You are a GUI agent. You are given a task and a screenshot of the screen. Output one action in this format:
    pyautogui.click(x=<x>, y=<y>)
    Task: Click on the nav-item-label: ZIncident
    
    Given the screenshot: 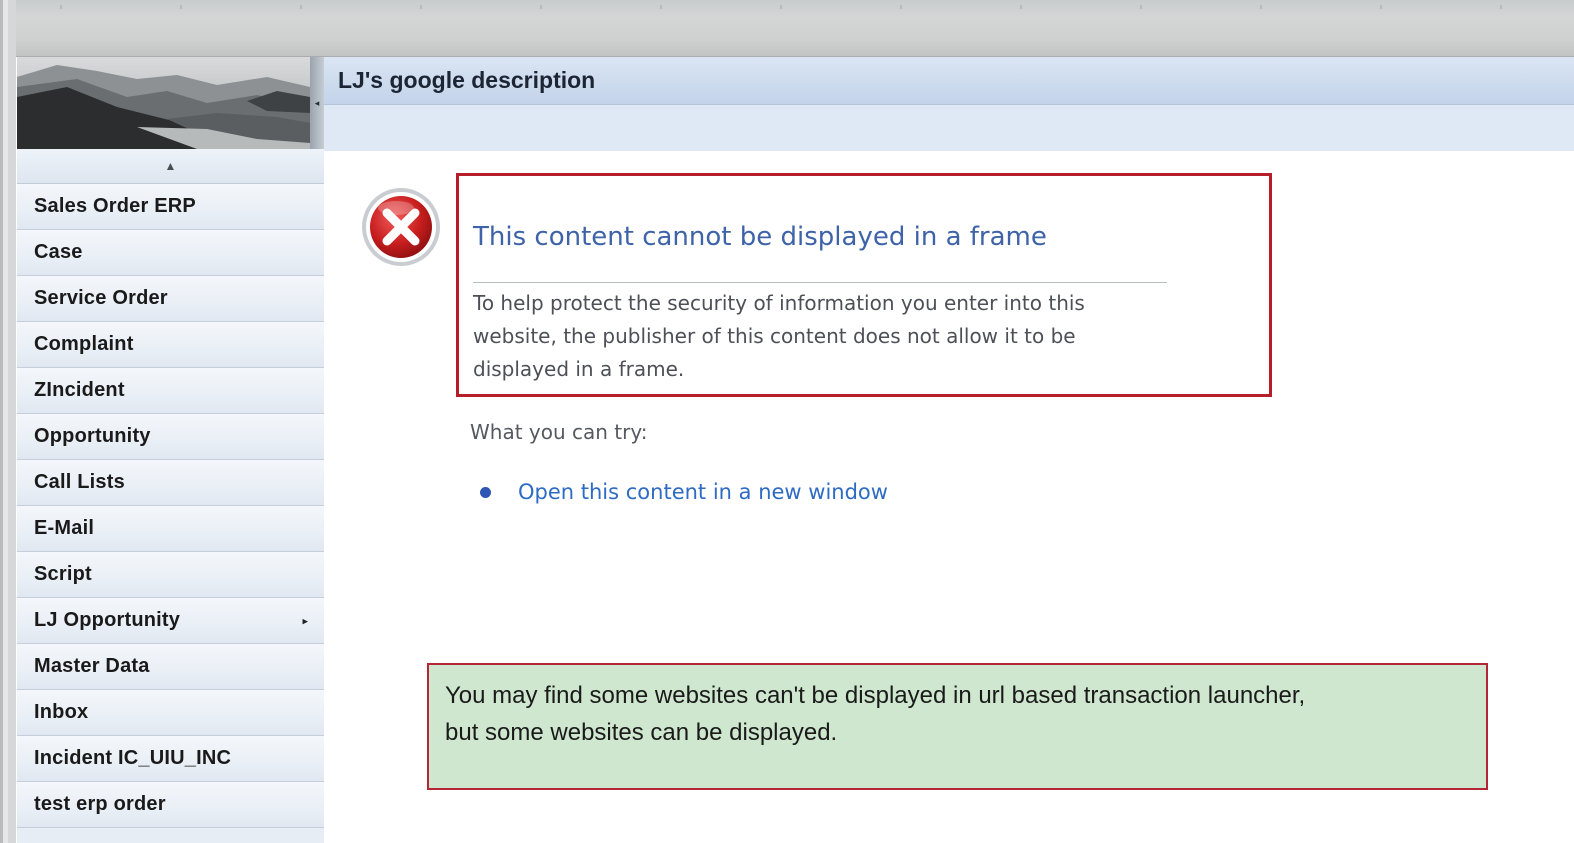 What is the action you would take?
    pyautogui.click(x=79, y=390)
    